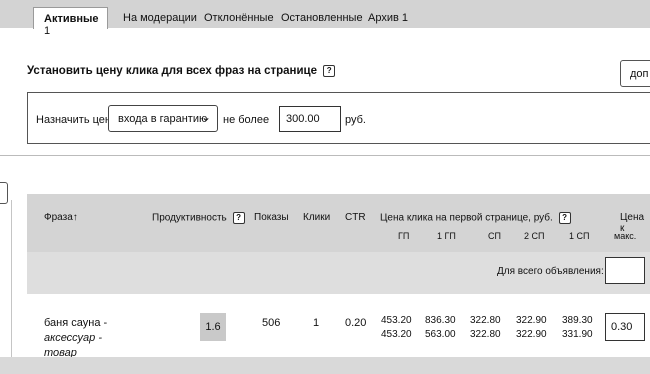  Describe the element at coordinates (466, 218) in the screenshot. I see `header-first-page-price-label: Цена клика на первой странице, руб.` at that location.